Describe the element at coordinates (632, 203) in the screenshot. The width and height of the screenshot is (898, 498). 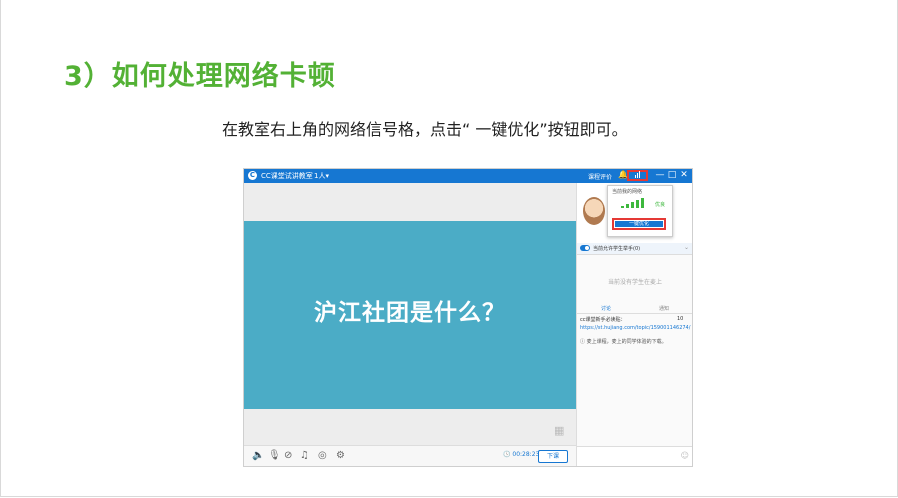
I see `signal-bars-icon` at that location.